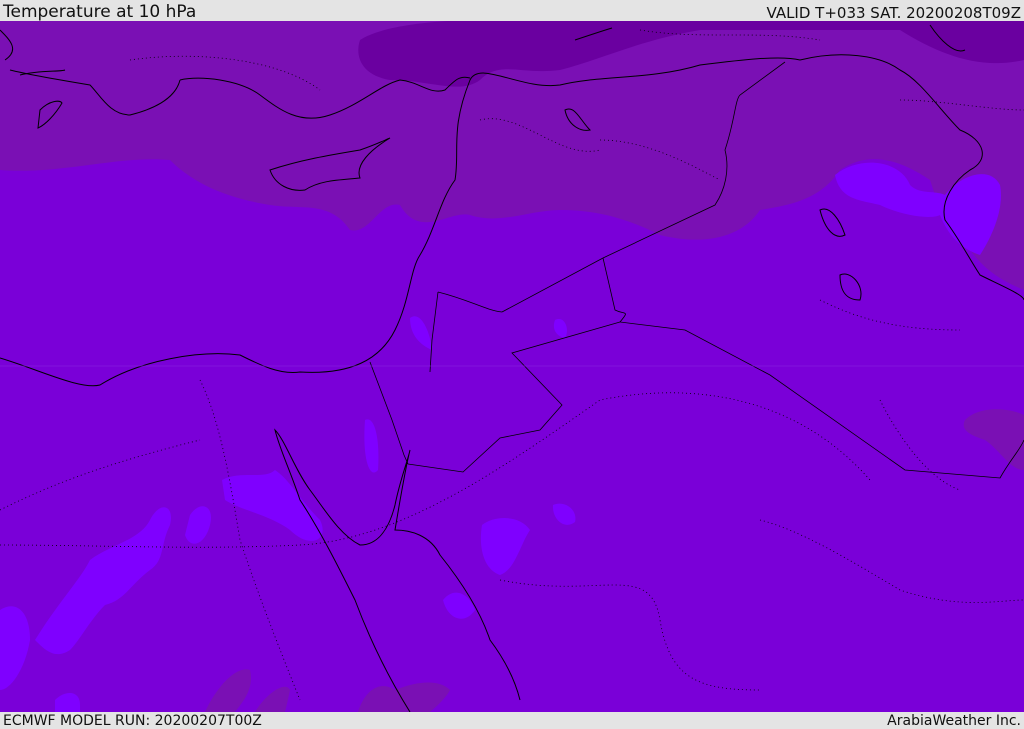 The image size is (1024, 729). I want to click on valid-time: VALID T+033 SAT. 20200208T09Z, so click(893, 13).